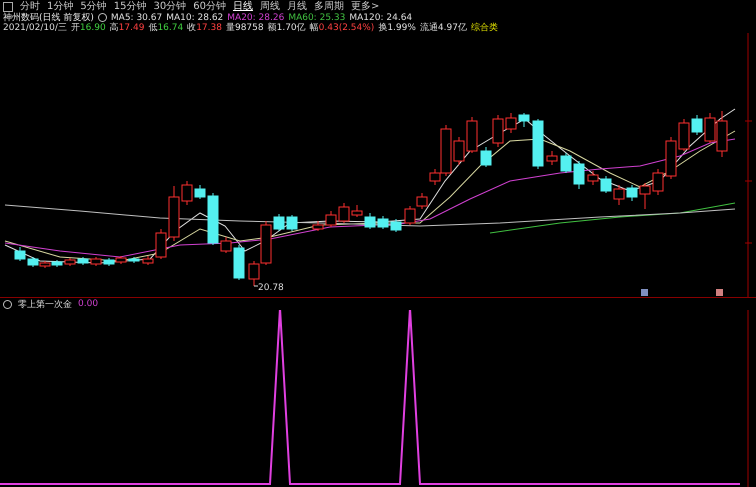  Describe the element at coordinates (8, 7) in the screenshot. I see `chart-mode-icon` at that location.